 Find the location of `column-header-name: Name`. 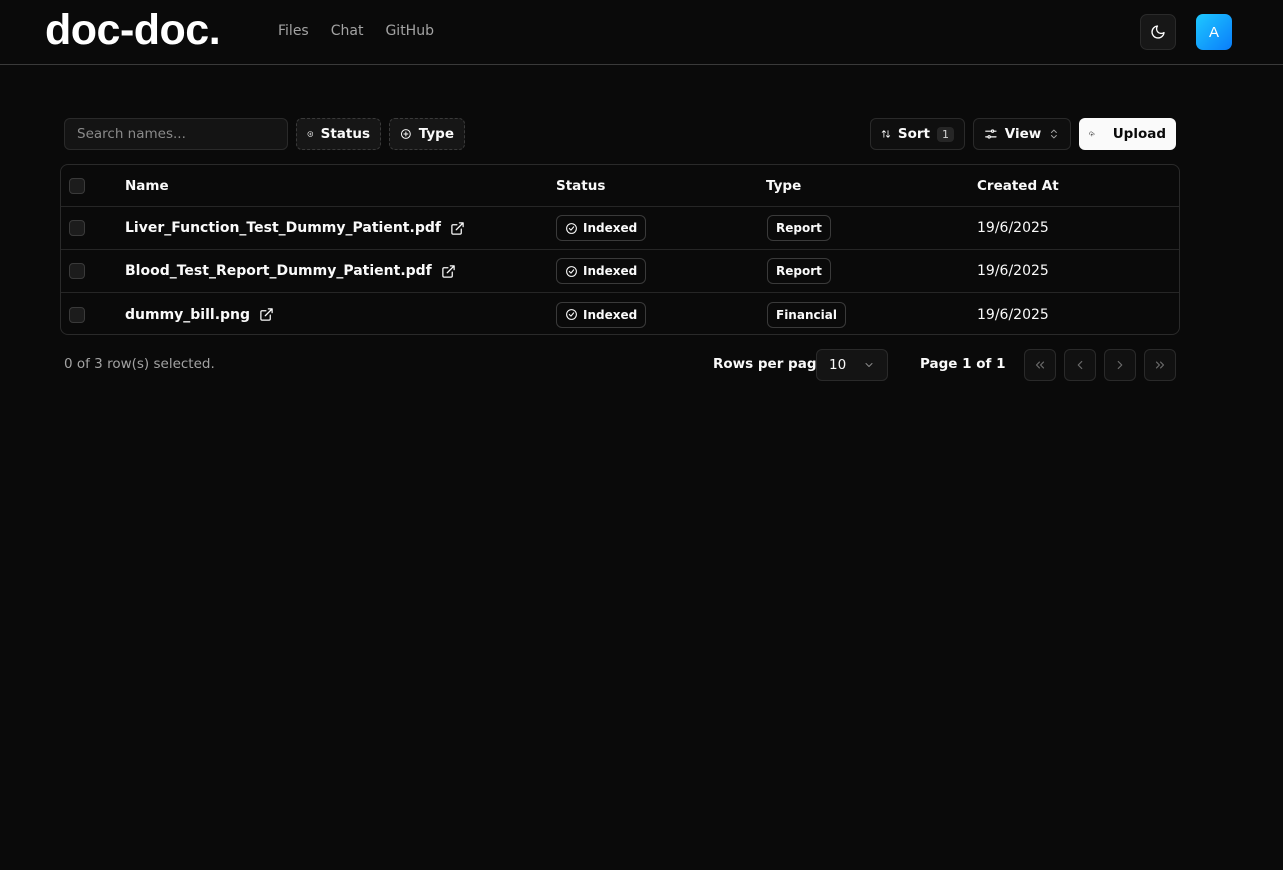

column-header-name: Name is located at coordinates (147, 185).